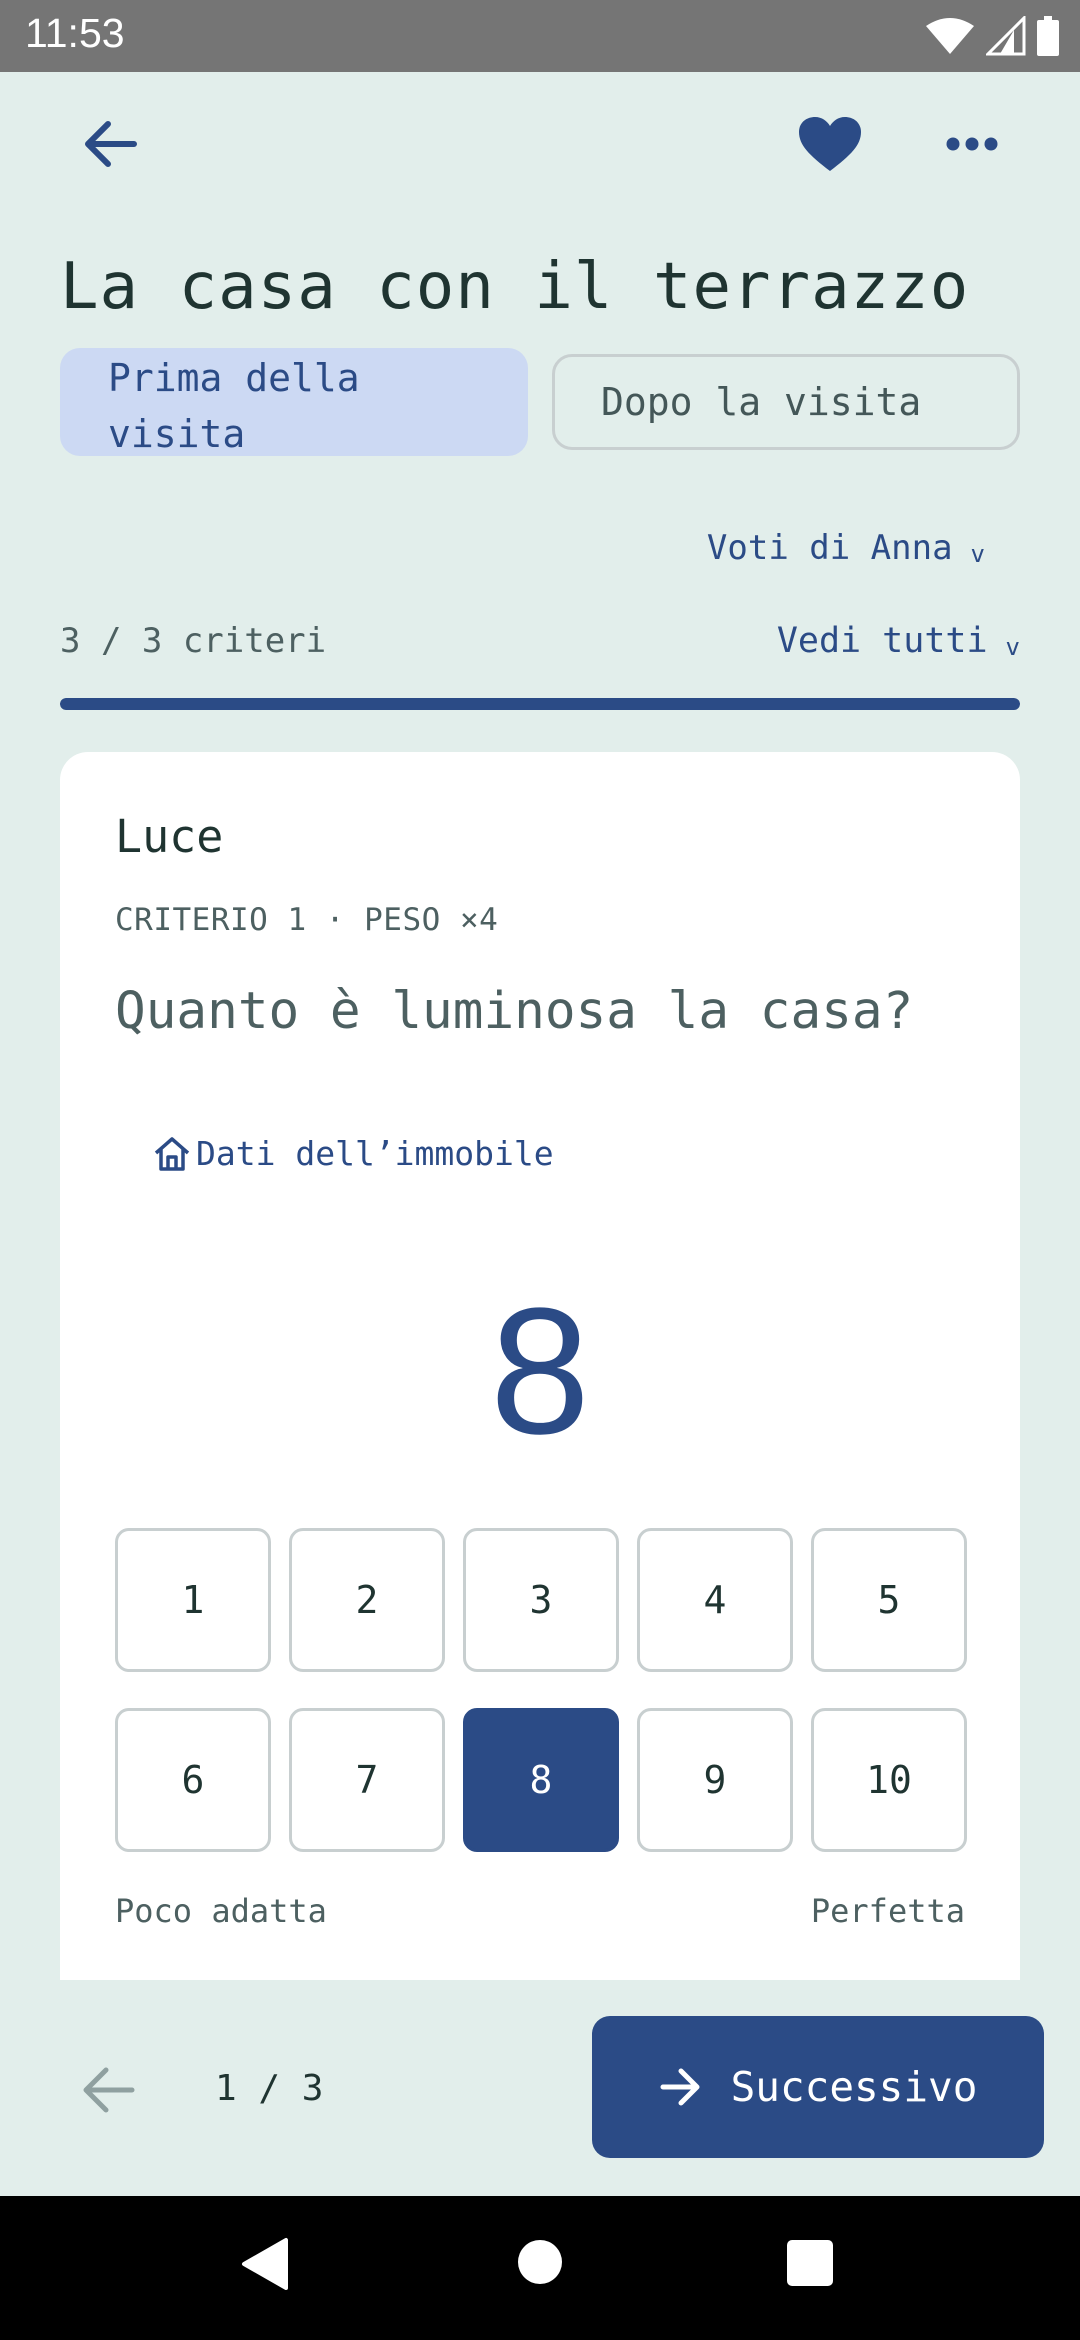 The image size is (1080, 2340). I want to click on arrow-right-icon, so click(680, 2087).